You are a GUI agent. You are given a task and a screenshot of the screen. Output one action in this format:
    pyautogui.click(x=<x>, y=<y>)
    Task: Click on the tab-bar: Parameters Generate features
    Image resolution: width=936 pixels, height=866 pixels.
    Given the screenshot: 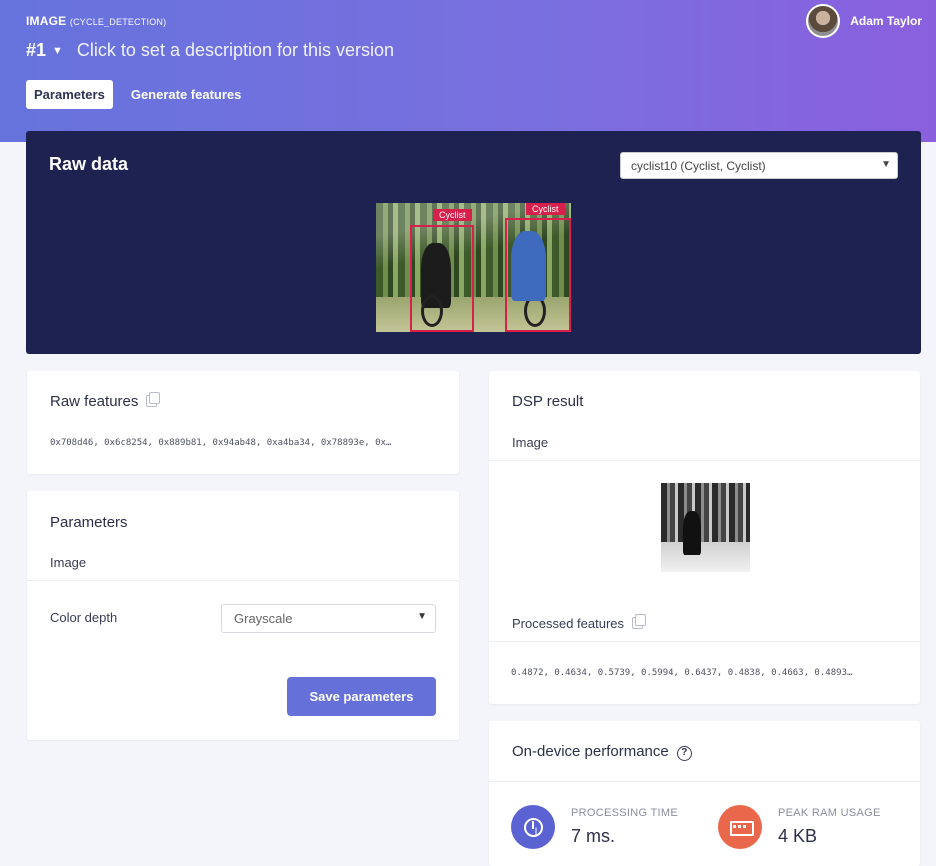 What is the action you would take?
    pyautogui.click(x=142, y=94)
    